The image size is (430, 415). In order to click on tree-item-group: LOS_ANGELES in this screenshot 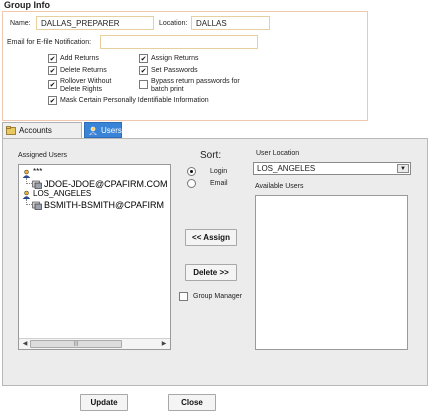, I will do `click(62, 193)`.